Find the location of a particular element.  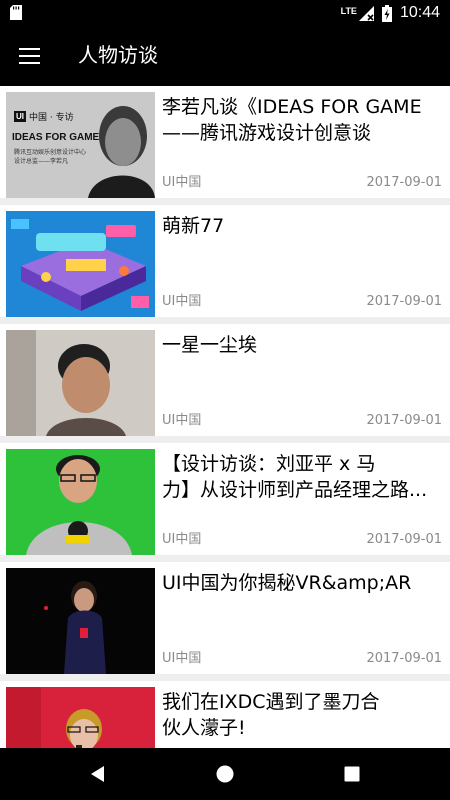

article-title: 萌新77 is located at coordinates (193, 226).